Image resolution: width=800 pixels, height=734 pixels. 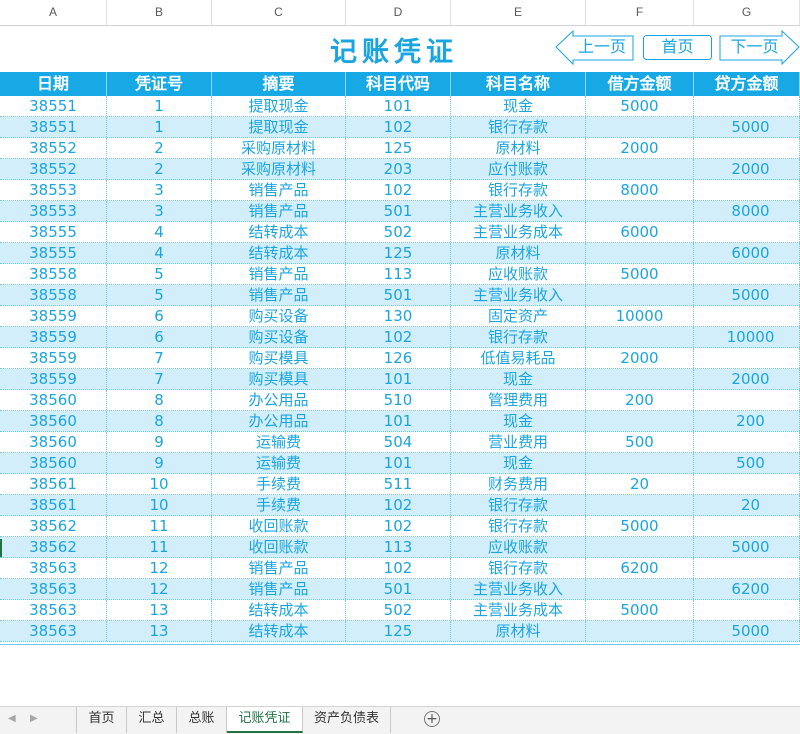 What do you see at coordinates (279, 169) in the screenshot?
I see `table-cell: 采购原材料` at bounding box center [279, 169].